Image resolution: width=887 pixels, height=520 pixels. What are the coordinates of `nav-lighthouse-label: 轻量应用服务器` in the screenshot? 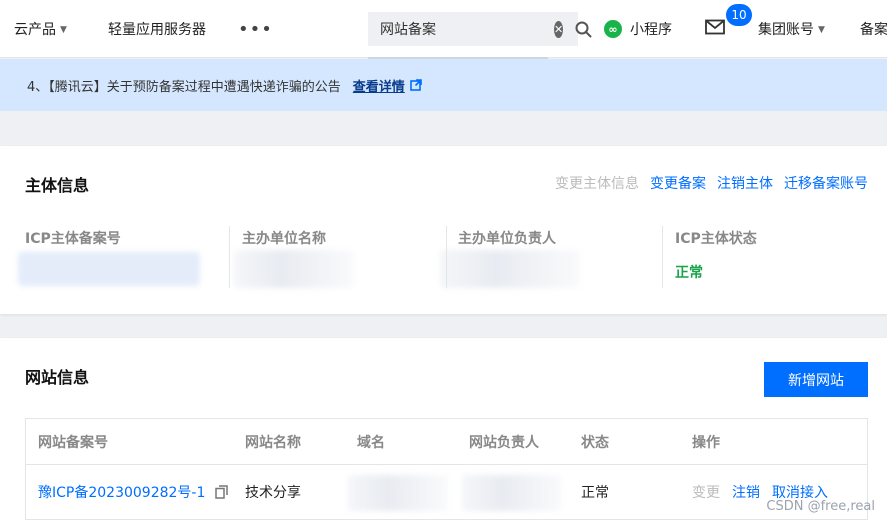 It's located at (157, 30).